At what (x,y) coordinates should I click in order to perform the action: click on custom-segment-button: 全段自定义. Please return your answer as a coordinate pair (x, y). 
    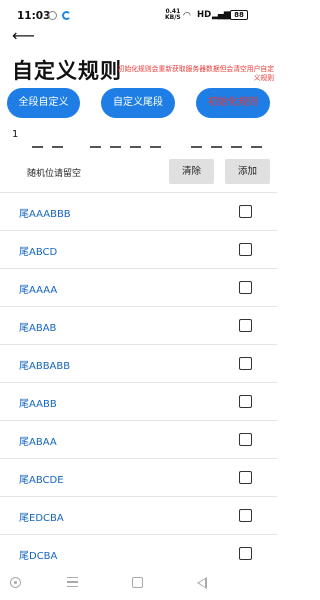
    Looking at the image, I should click on (43, 103).